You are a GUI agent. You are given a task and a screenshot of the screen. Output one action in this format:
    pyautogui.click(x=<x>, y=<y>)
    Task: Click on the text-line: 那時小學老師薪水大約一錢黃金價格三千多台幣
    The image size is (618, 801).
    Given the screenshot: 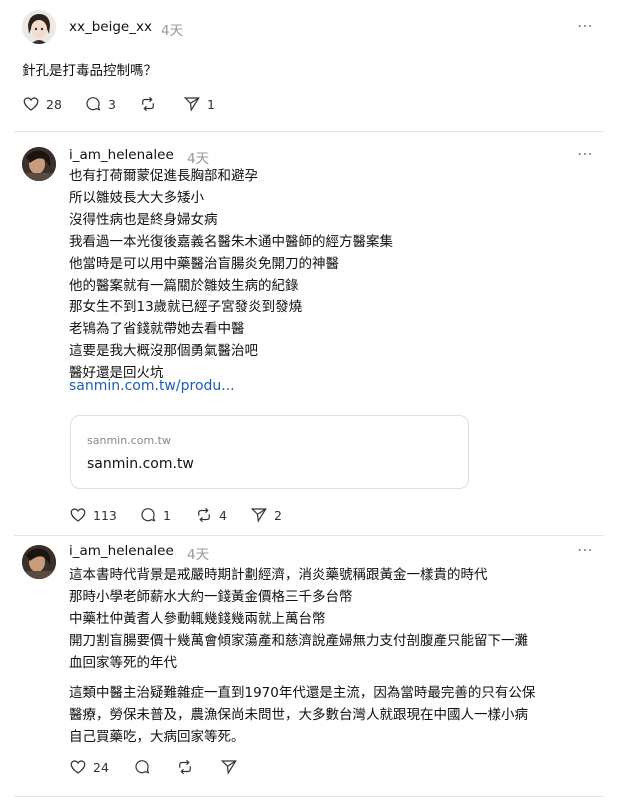 What is the action you would take?
    pyautogui.click(x=211, y=596)
    